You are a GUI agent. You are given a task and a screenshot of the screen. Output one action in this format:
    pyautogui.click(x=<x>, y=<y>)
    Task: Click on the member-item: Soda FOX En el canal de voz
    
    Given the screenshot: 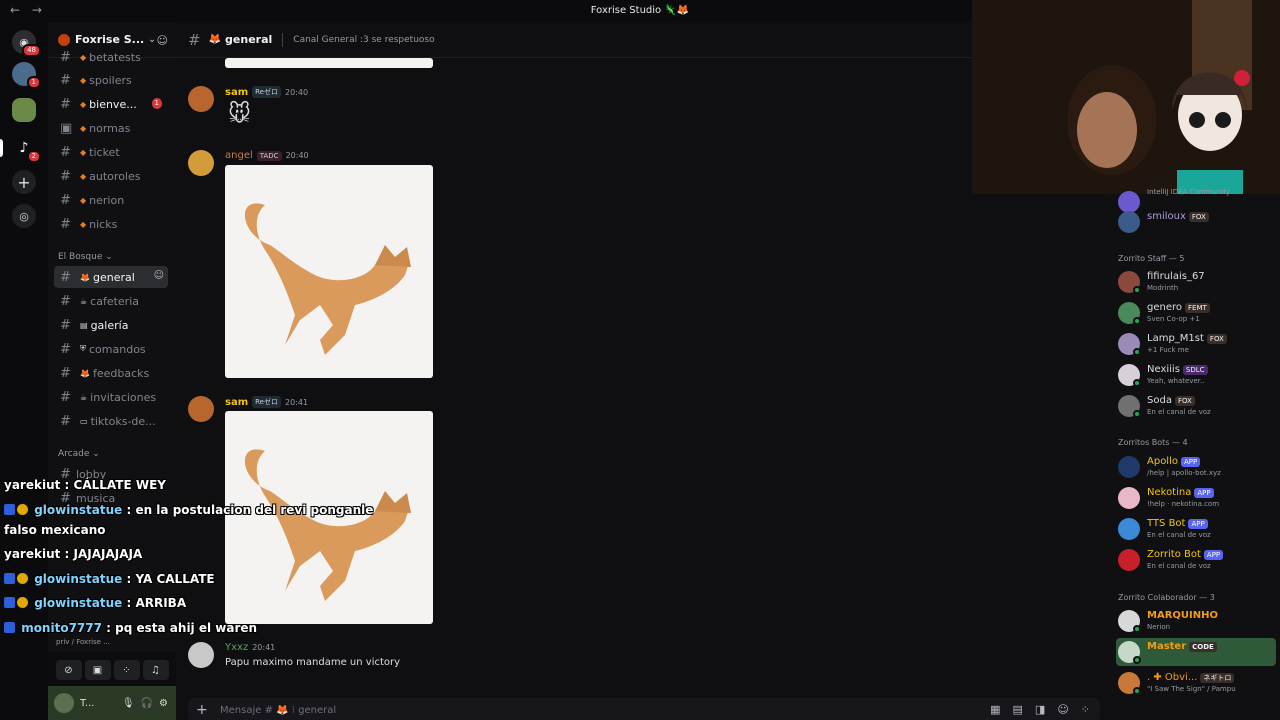 What is the action you would take?
    pyautogui.click(x=1196, y=406)
    